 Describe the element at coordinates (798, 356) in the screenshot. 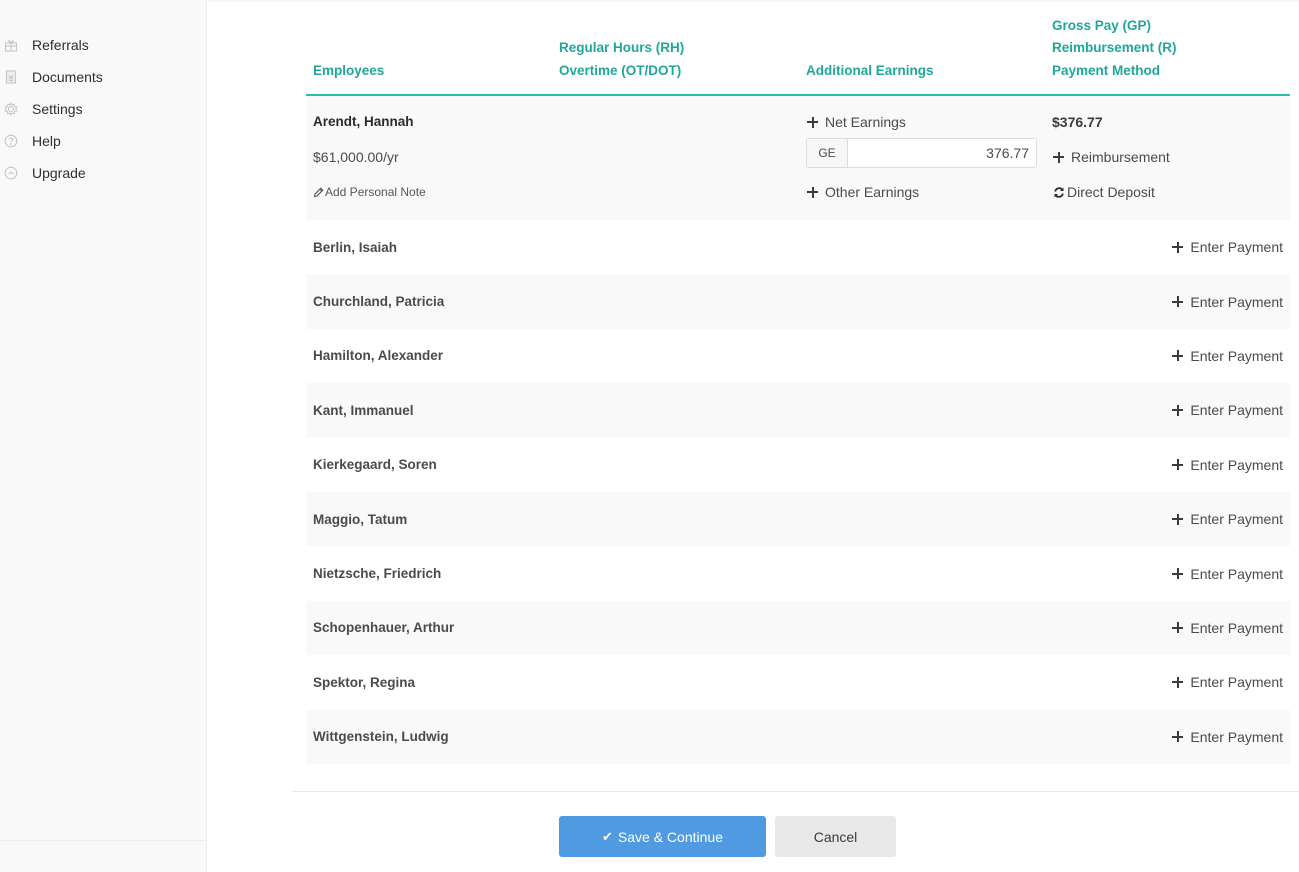

I see `table-row: Hamilton, Alexander Enter Payment` at that location.